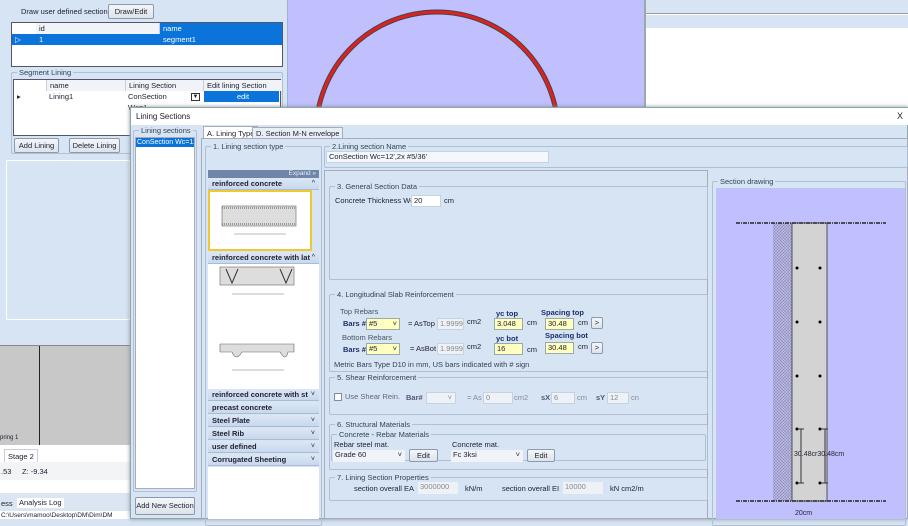 The image size is (908, 526). I want to click on top-bar-select: #5 ˅, so click(383, 324).